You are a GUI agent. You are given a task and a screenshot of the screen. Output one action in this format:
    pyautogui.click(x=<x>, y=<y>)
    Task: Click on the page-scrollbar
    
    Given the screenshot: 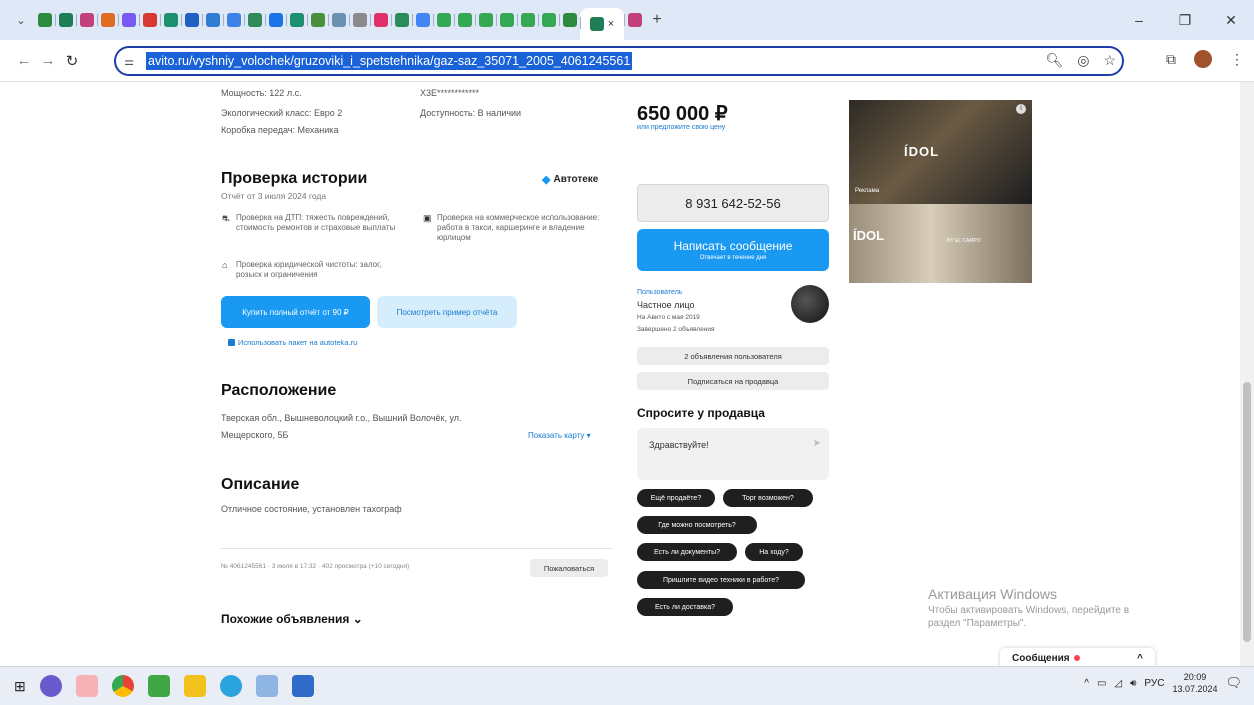 What is the action you would take?
    pyautogui.click(x=1247, y=374)
    